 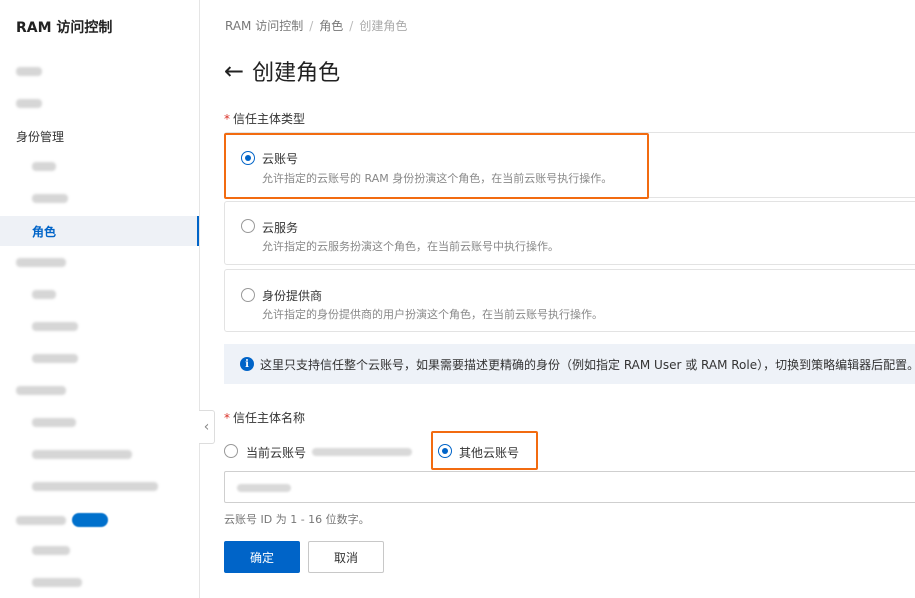 What do you see at coordinates (316, 25) in the screenshot?
I see `breadcrumb: RAM 访问控制 / 角色 / 创建角色` at bounding box center [316, 25].